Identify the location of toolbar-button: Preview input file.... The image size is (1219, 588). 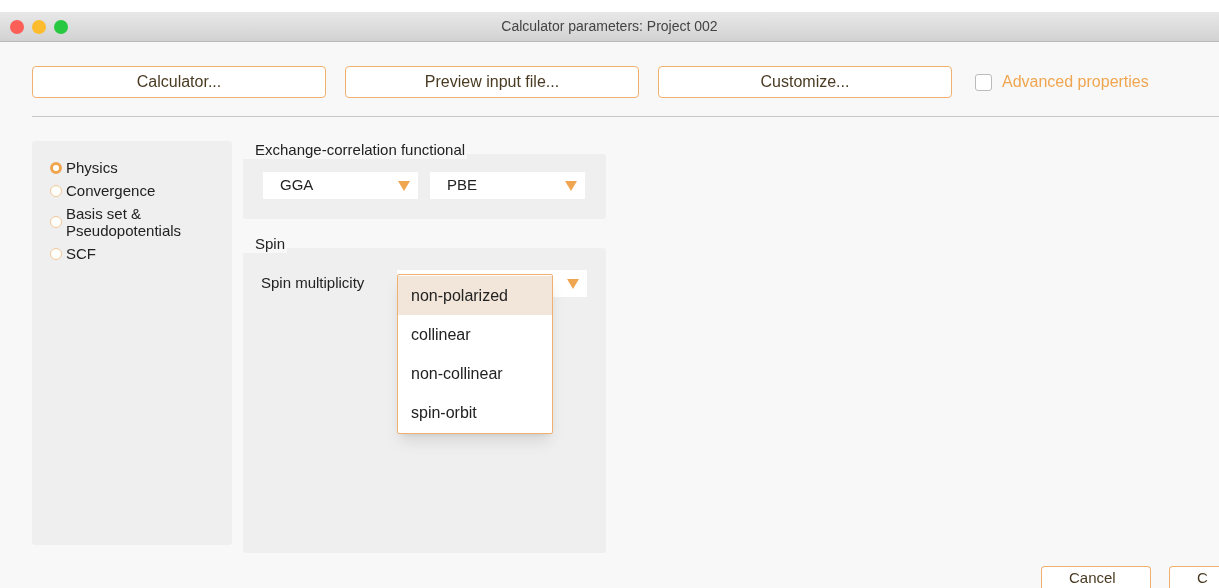
(492, 82).